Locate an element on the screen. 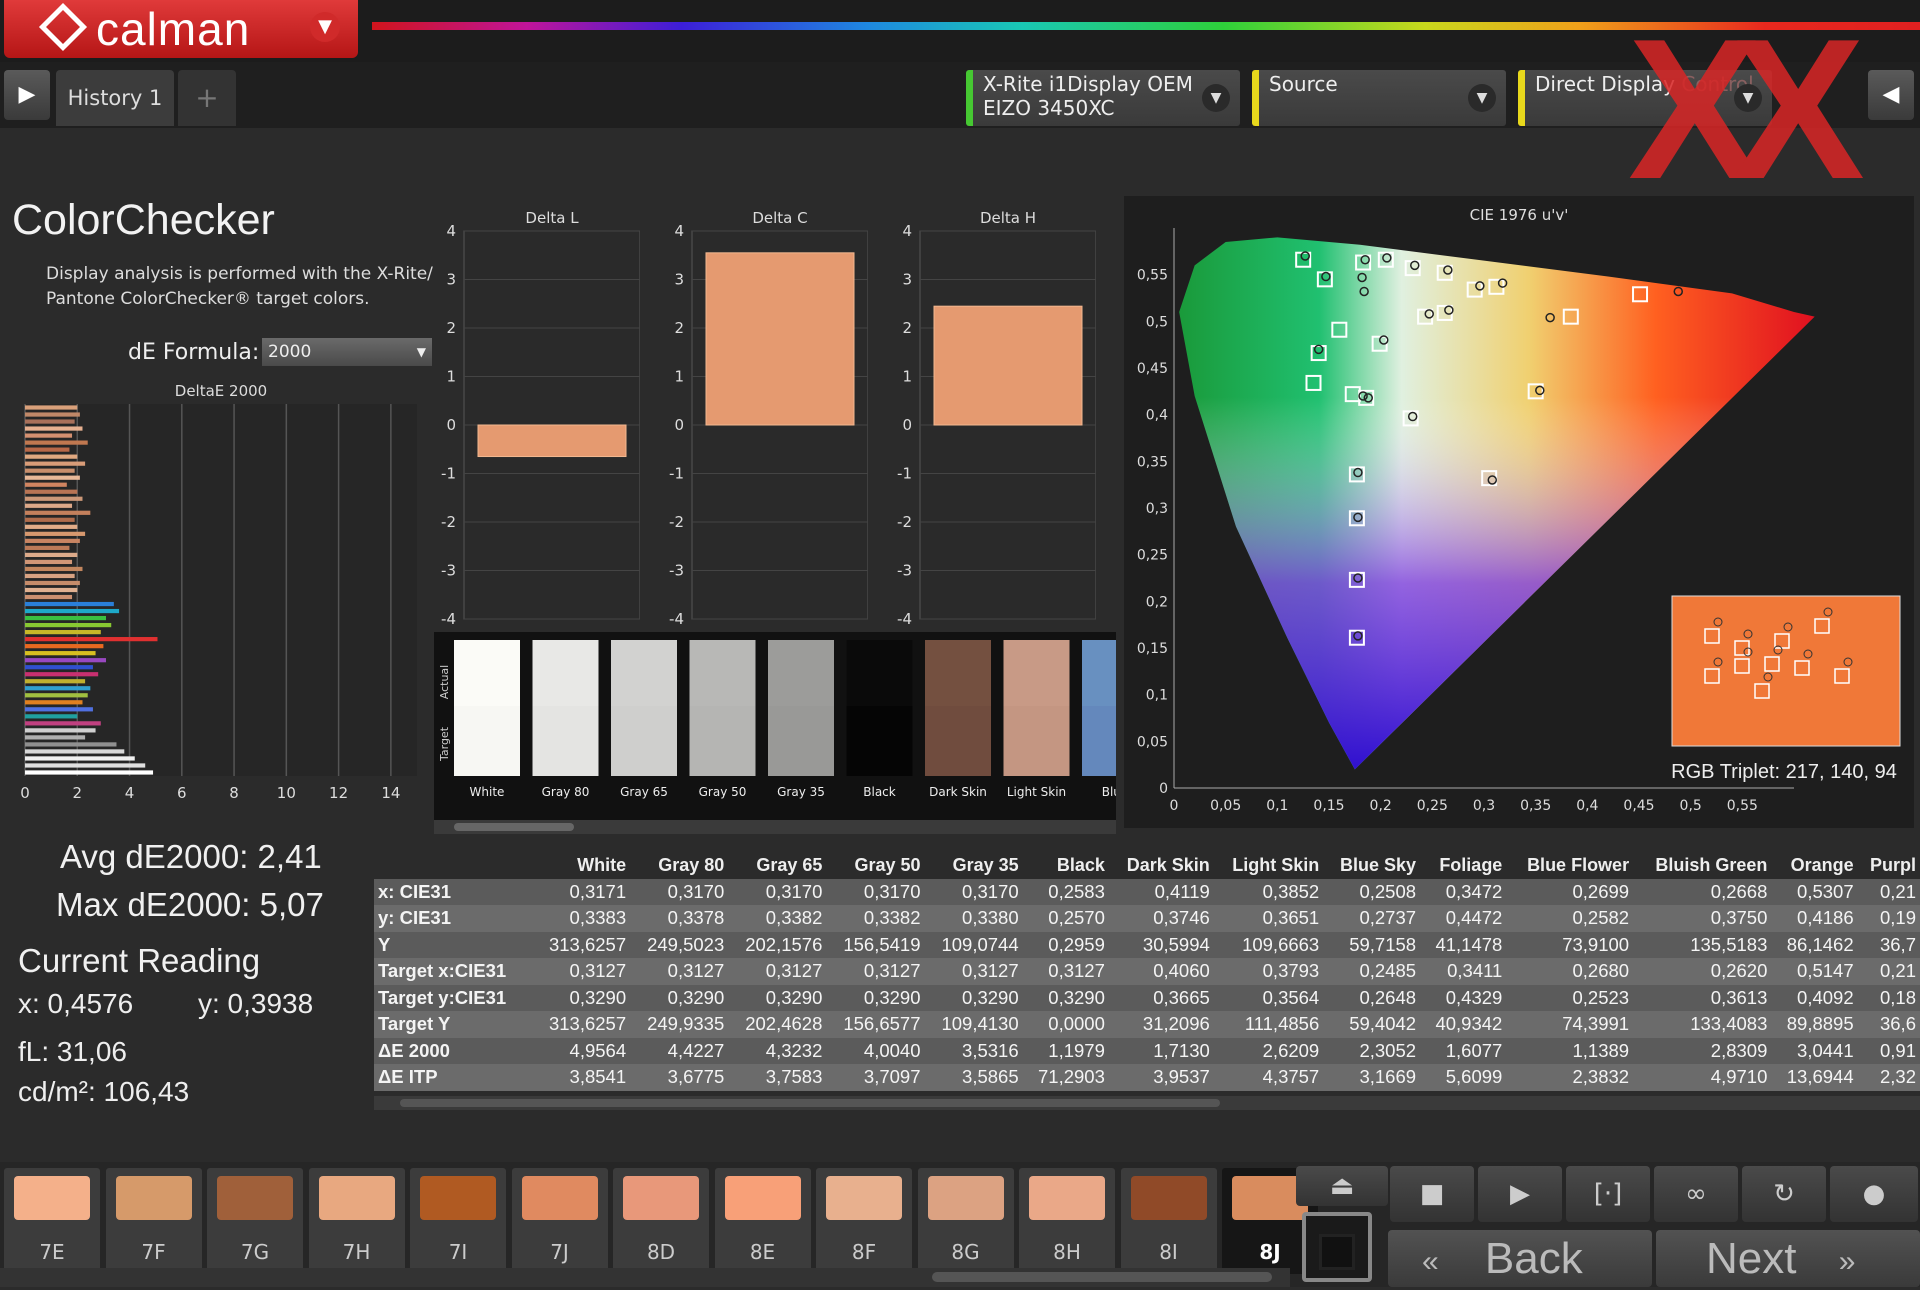 The image size is (1920, 1290). refresh-icon: ↻ is located at coordinates (1784, 1194).